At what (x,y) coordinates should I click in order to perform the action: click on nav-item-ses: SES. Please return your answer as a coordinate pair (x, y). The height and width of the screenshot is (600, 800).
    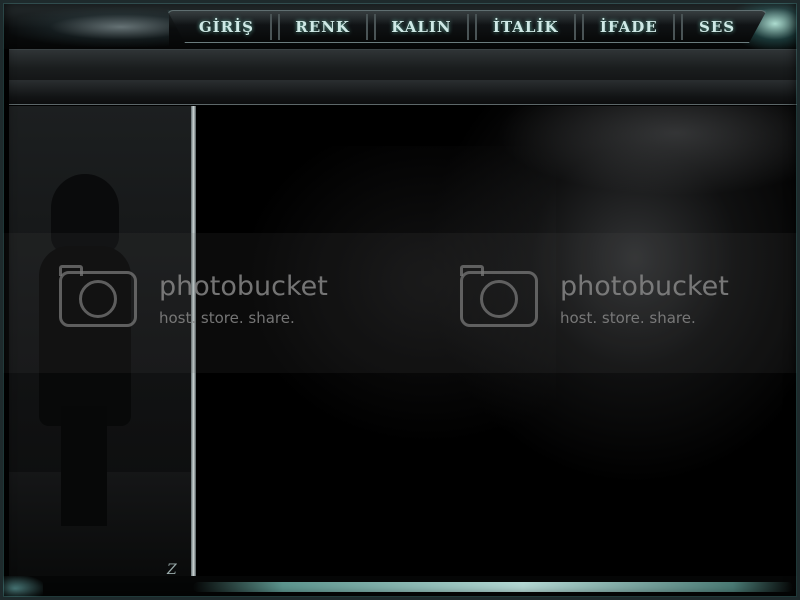
    Looking at the image, I should click on (717, 27).